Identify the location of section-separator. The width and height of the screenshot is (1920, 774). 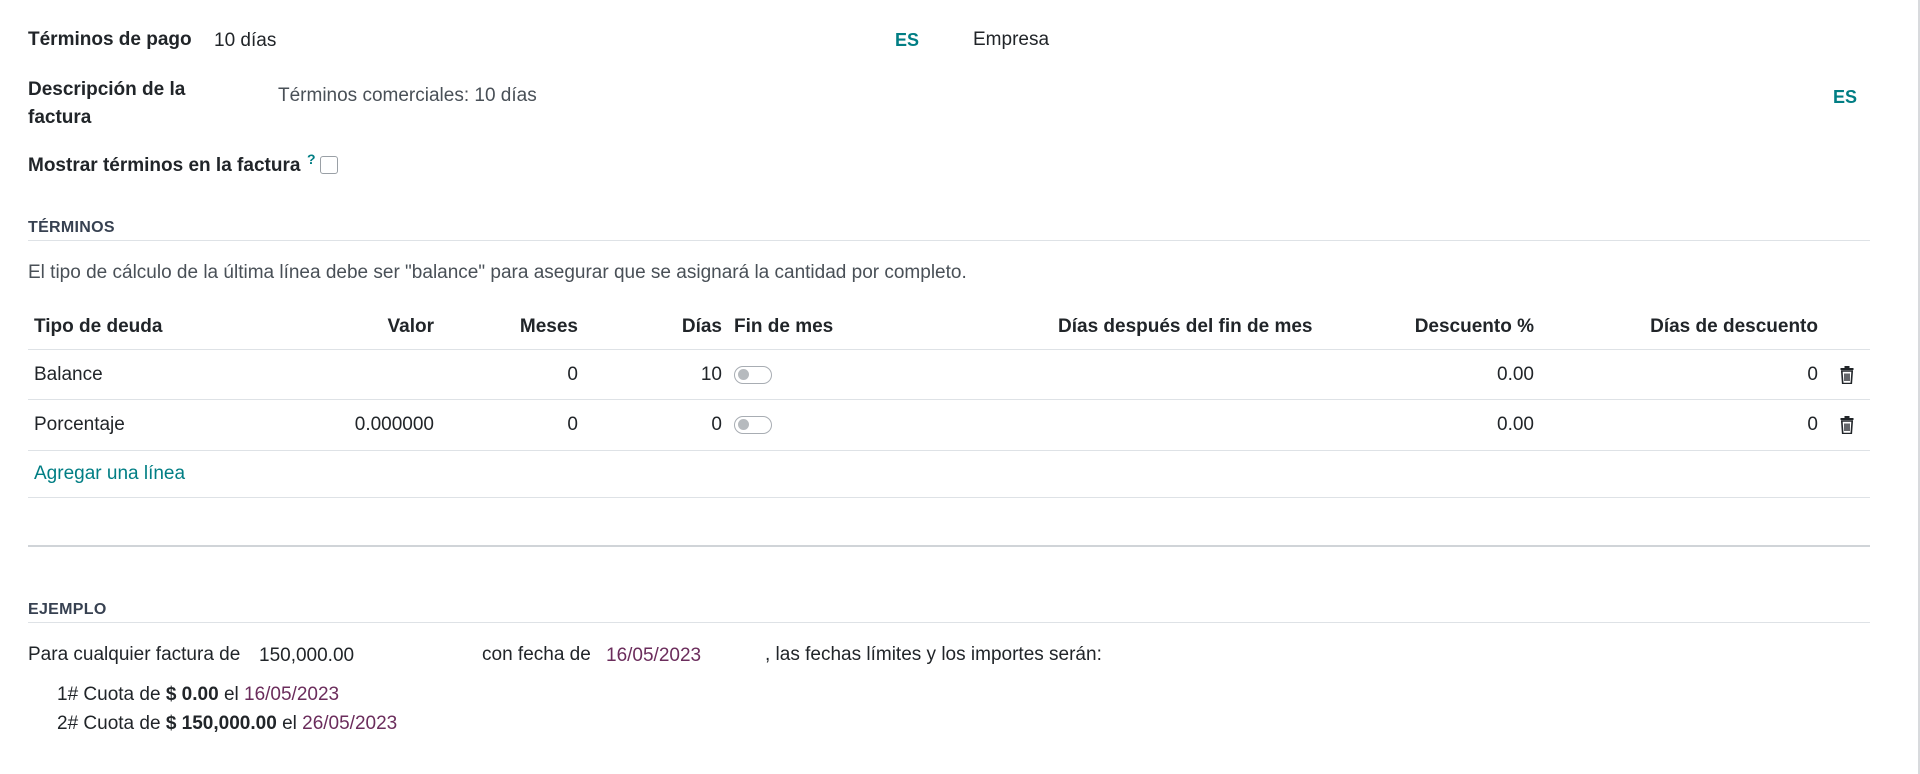
(949, 546).